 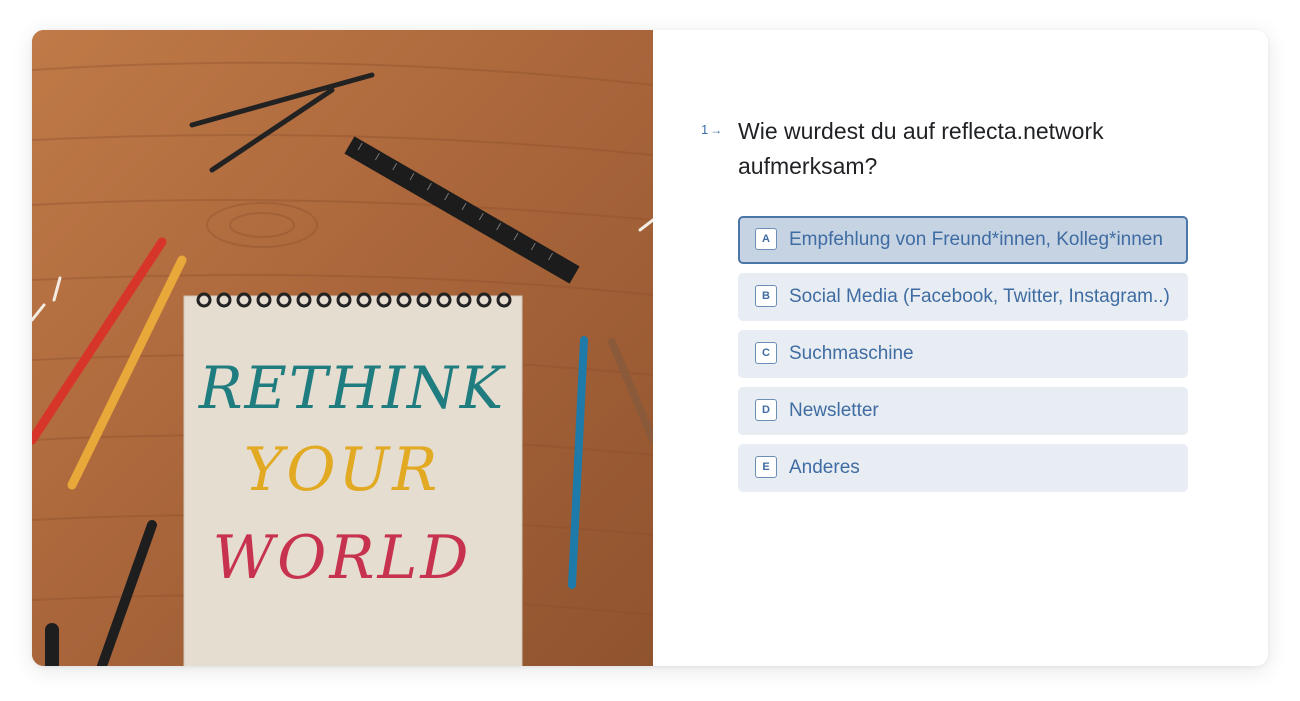 What do you see at coordinates (766, 296) in the screenshot?
I see `choice-key-b: B` at bounding box center [766, 296].